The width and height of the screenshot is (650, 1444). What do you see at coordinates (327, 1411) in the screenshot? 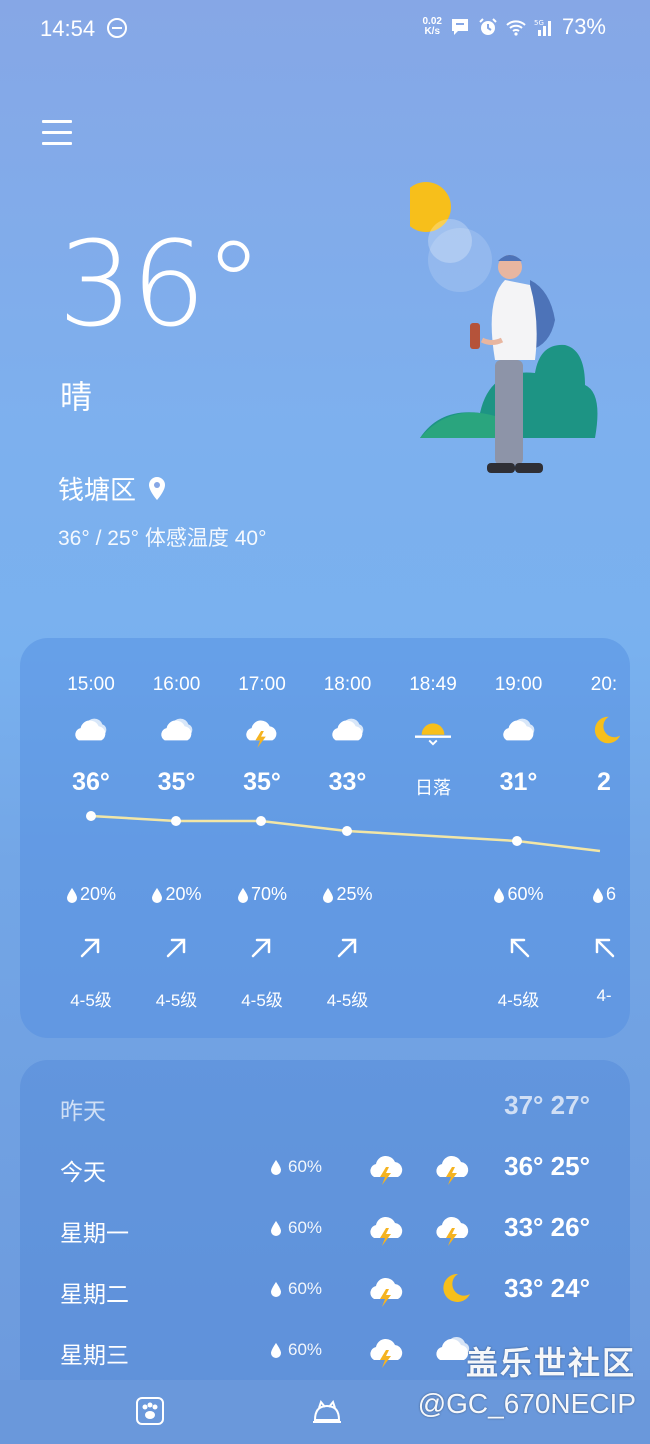
I see `cat-icon` at bounding box center [327, 1411].